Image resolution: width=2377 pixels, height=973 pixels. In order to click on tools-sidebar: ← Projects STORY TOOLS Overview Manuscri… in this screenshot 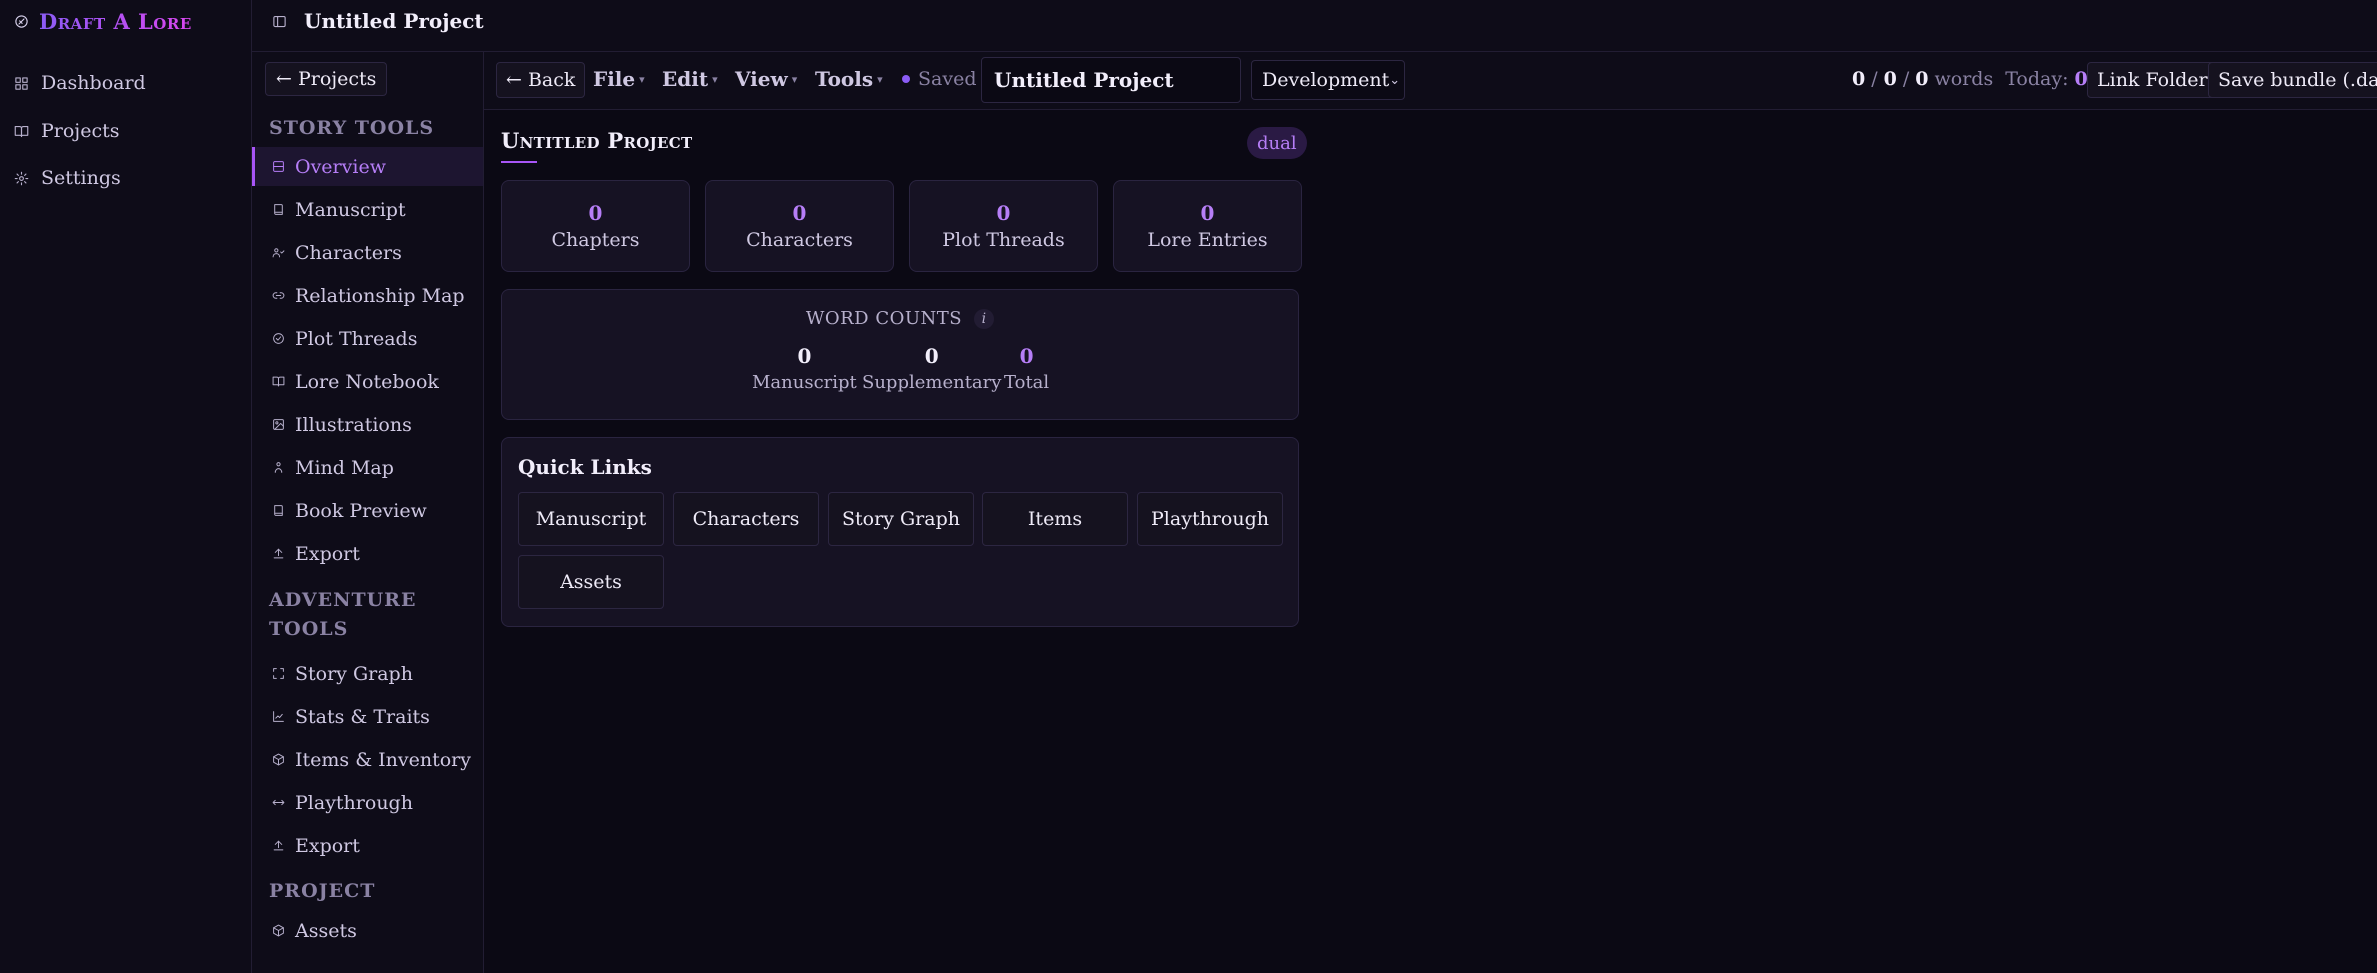, I will do `click(368, 512)`.